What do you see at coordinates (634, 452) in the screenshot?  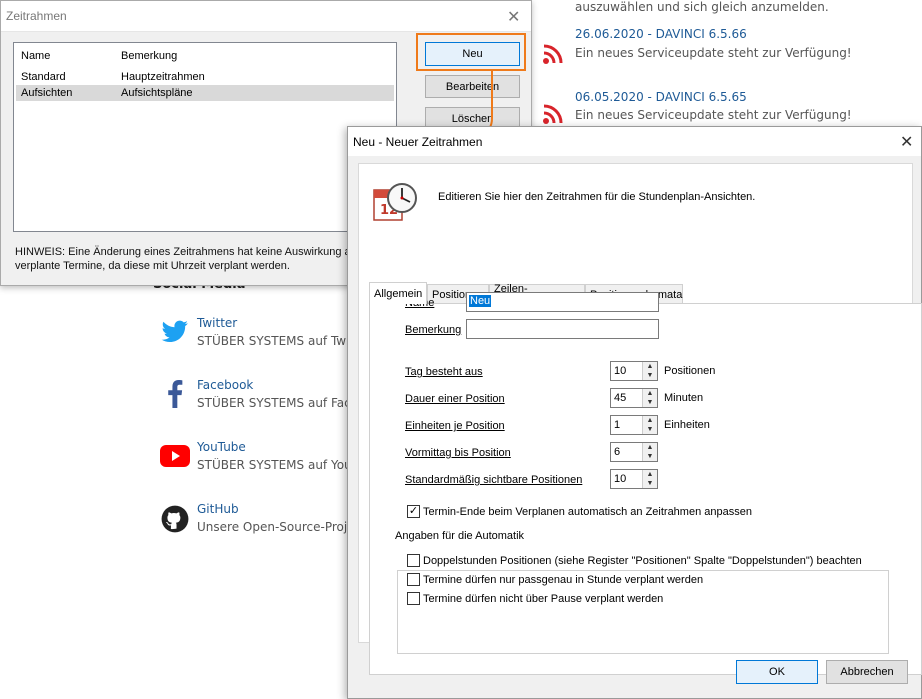 I see `morning-until-stepper: 6 ▲ ▼` at bounding box center [634, 452].